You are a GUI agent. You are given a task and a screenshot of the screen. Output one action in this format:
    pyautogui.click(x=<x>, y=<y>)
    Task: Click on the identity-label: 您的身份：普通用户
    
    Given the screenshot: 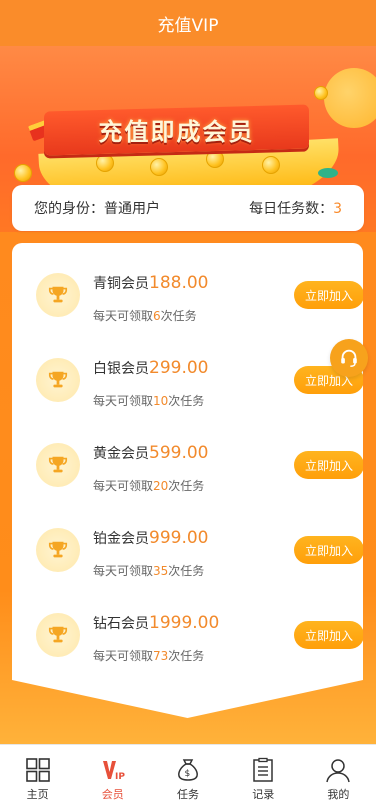 What is the action you would take?
    pyautogui.click(x=97, y=209)
    